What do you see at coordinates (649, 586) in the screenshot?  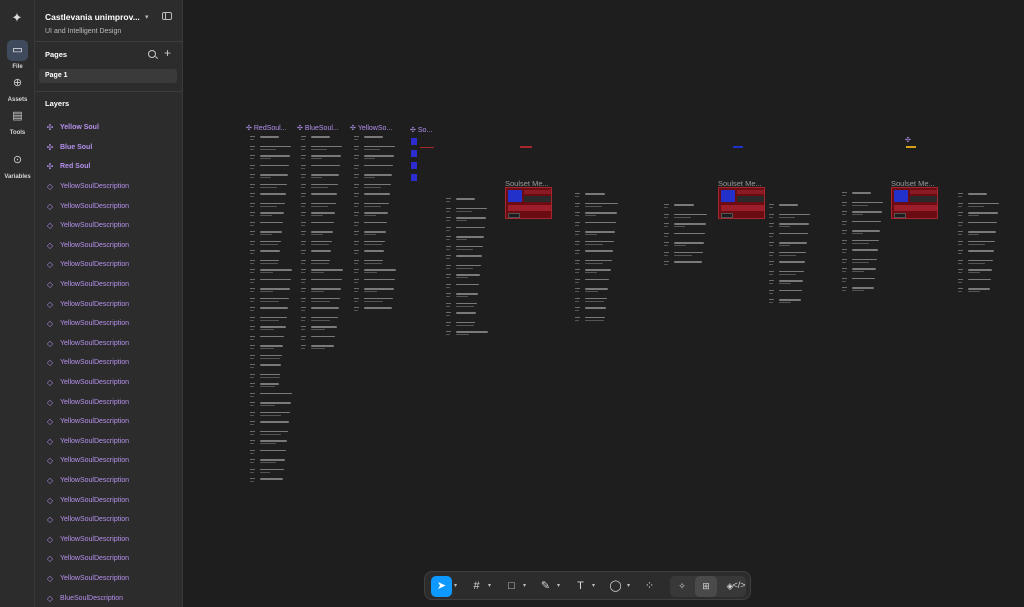 I see `actions-button: ⁘` at bounding box center [649, 586].